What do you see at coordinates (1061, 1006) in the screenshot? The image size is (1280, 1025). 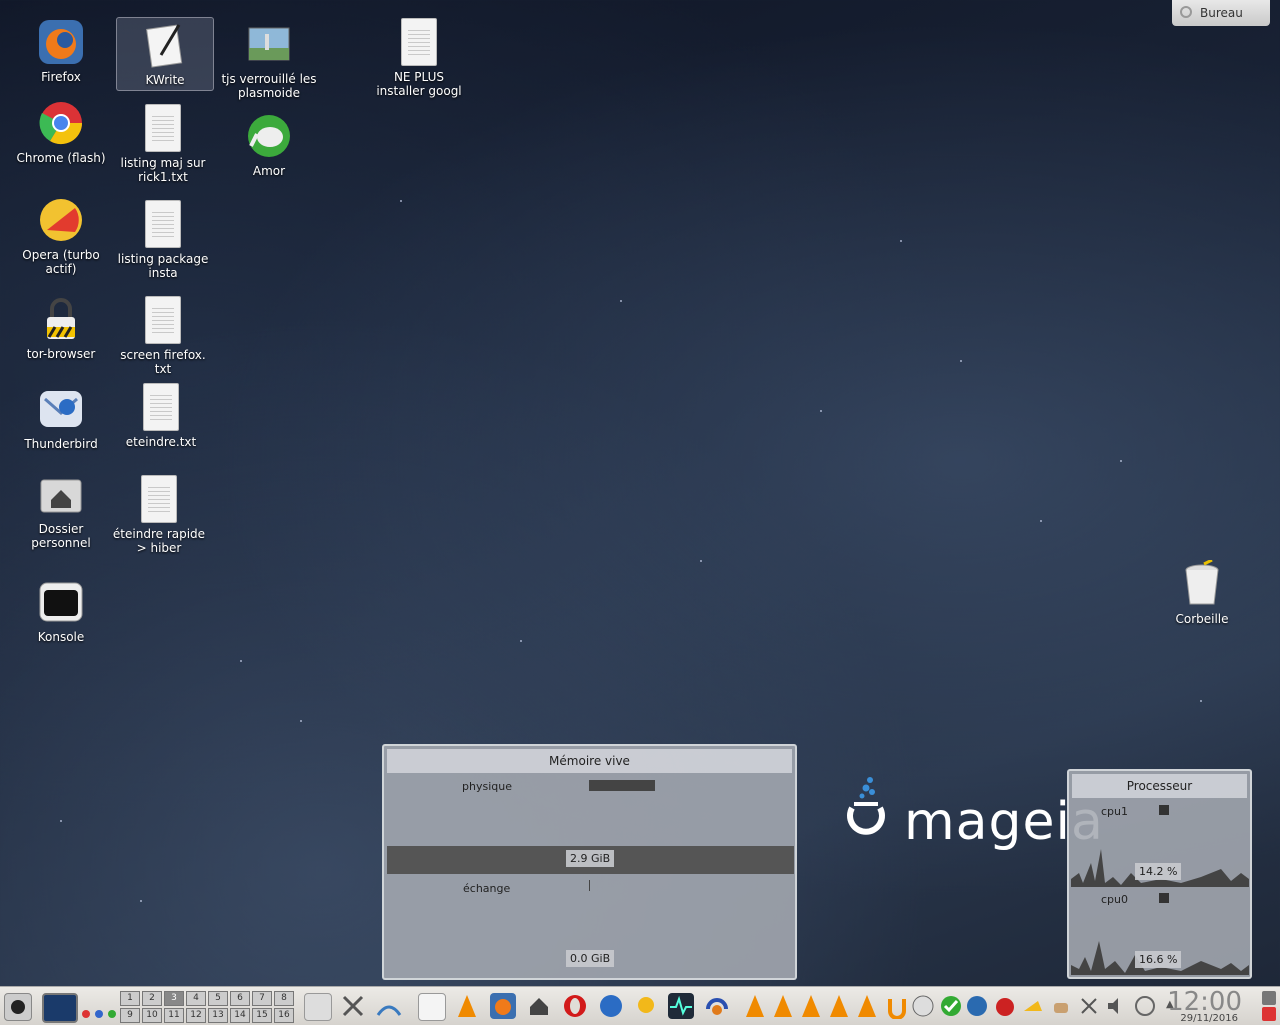 I see `coffee-cup-icon` at bounding box center [1061, 1006].